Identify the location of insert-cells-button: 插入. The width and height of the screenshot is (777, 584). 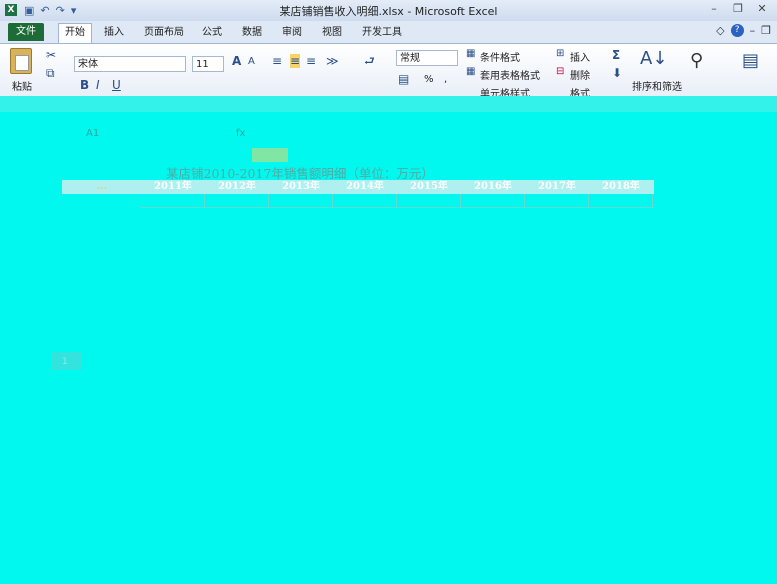
(580, 56).